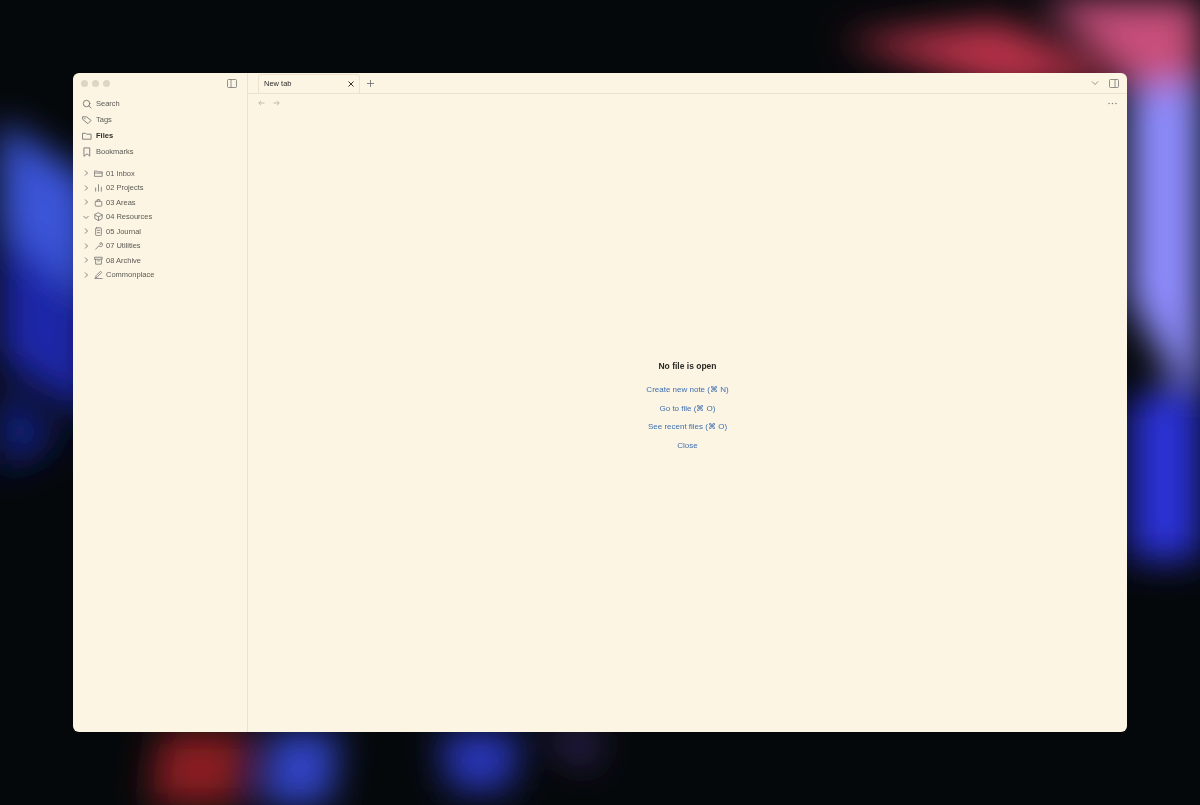 This screenshot has width=1200, height=805. Describe the element at coordinates (98, 188) in the screenshot. I see `bar-chart-icon` at that location.